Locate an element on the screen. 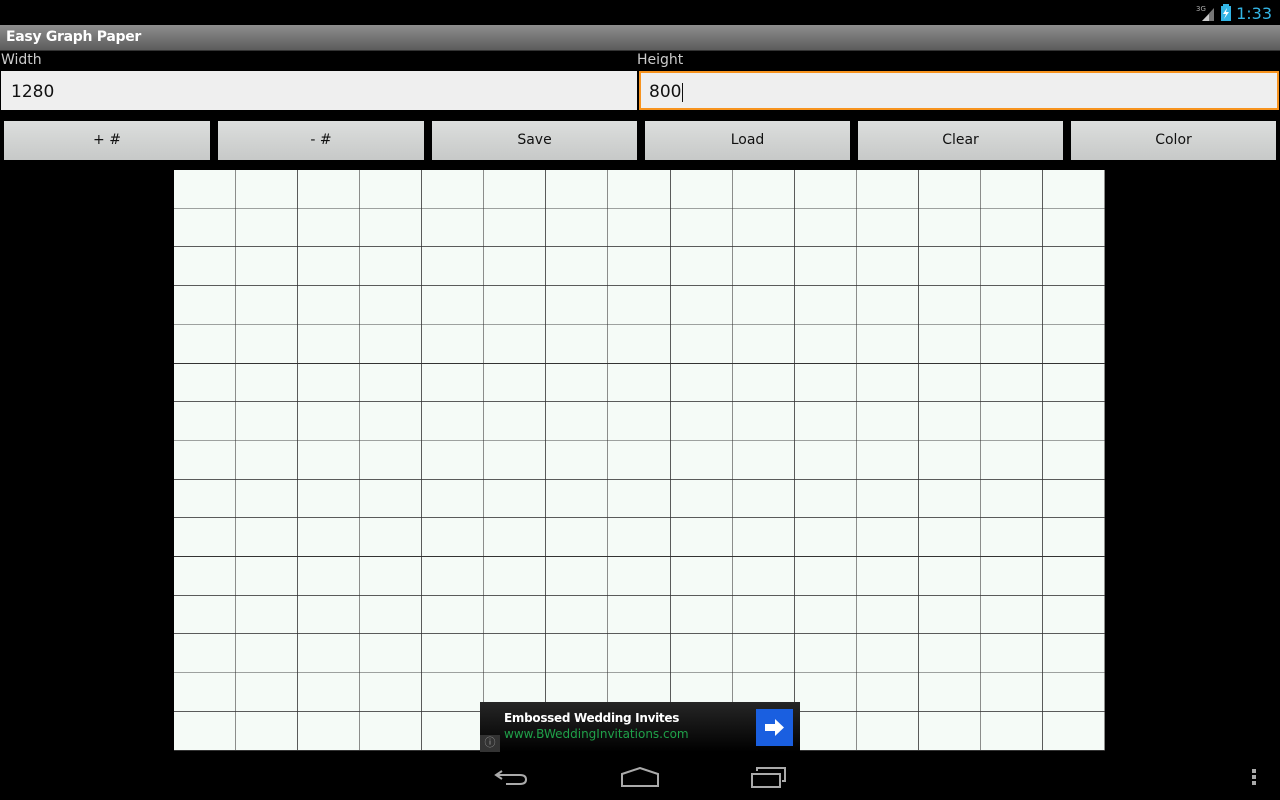 The height and width of the screenshot is (800, 1280). load-button: Load is located at coordinates (747, 140).